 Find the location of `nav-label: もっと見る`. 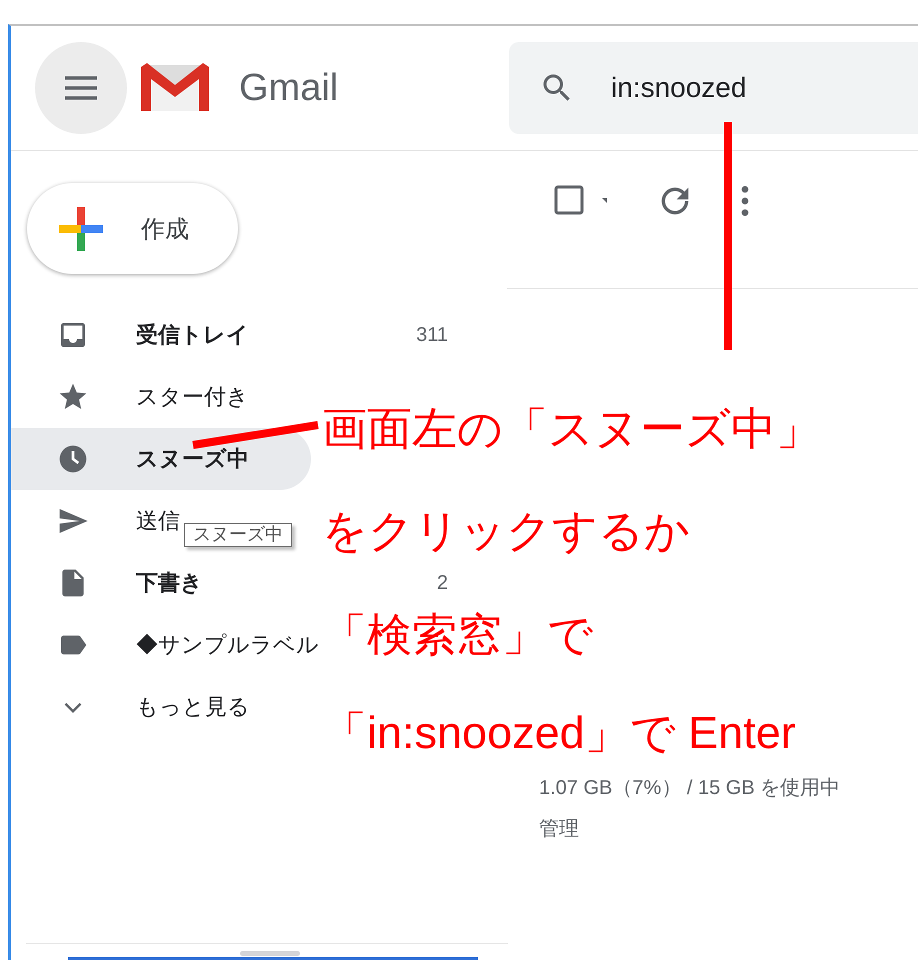

nav-label: もっと見る is located at coordinates (193, 707).